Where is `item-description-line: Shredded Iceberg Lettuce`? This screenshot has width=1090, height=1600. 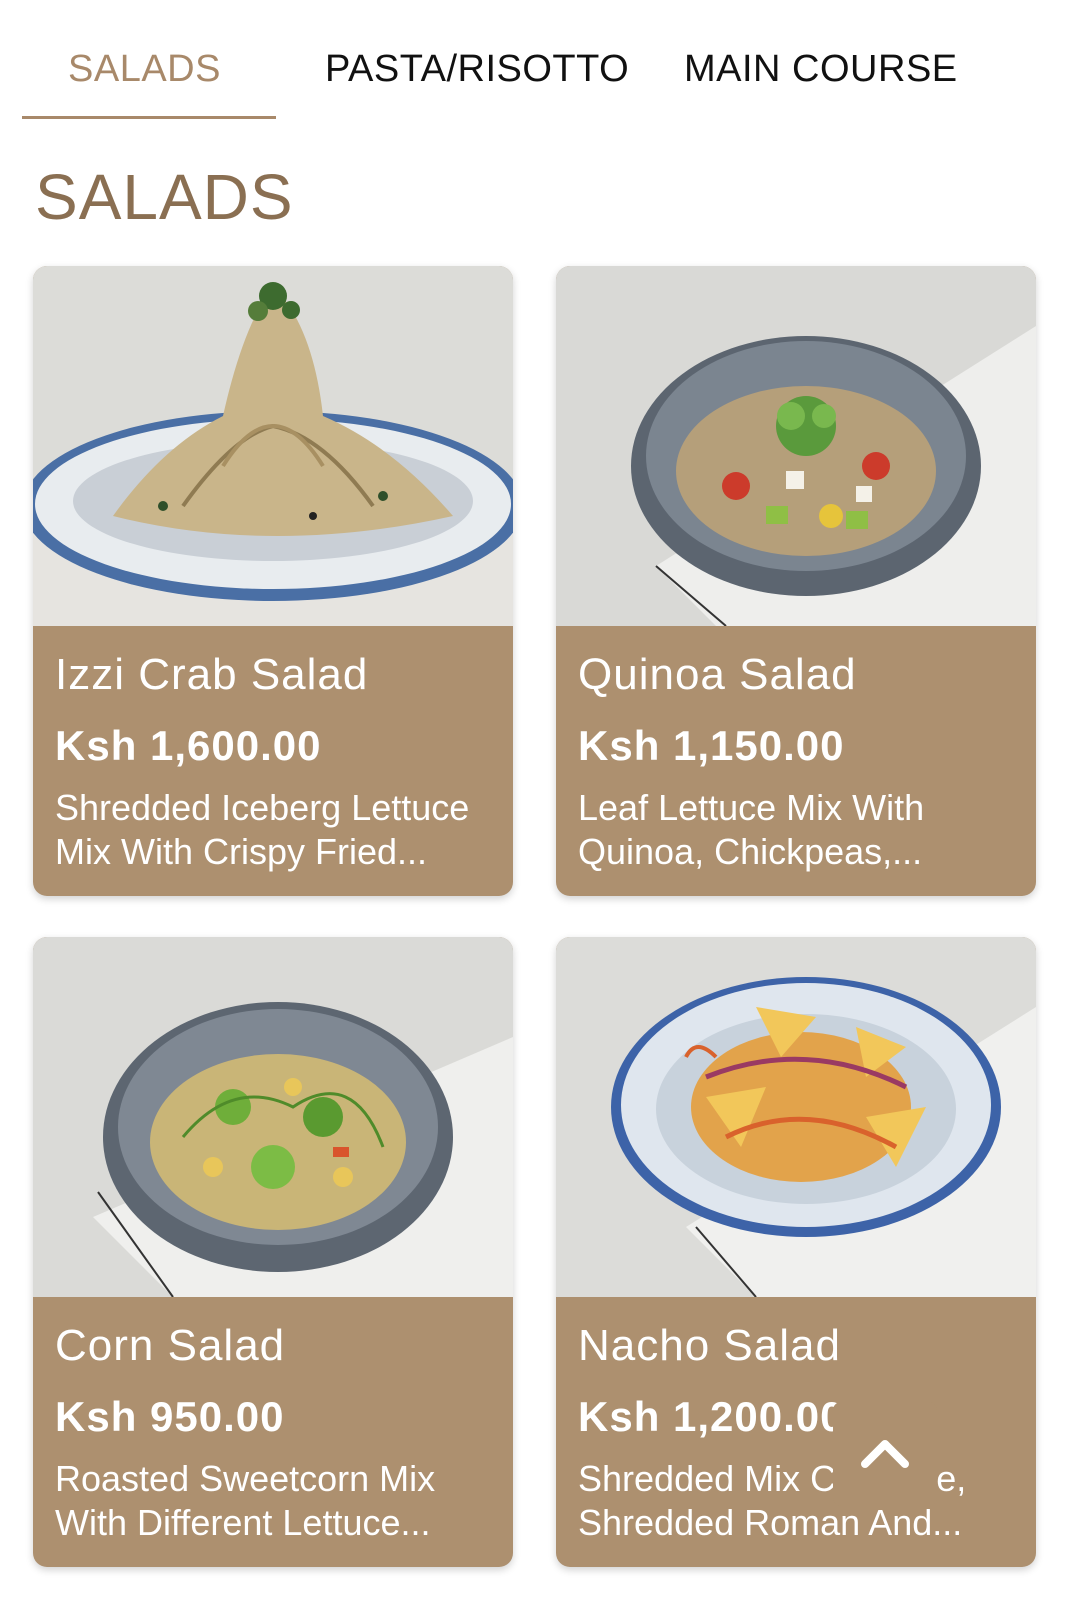 item-description-line: Shredded Iceberg Lettuce is located at coordinates (262, 807).